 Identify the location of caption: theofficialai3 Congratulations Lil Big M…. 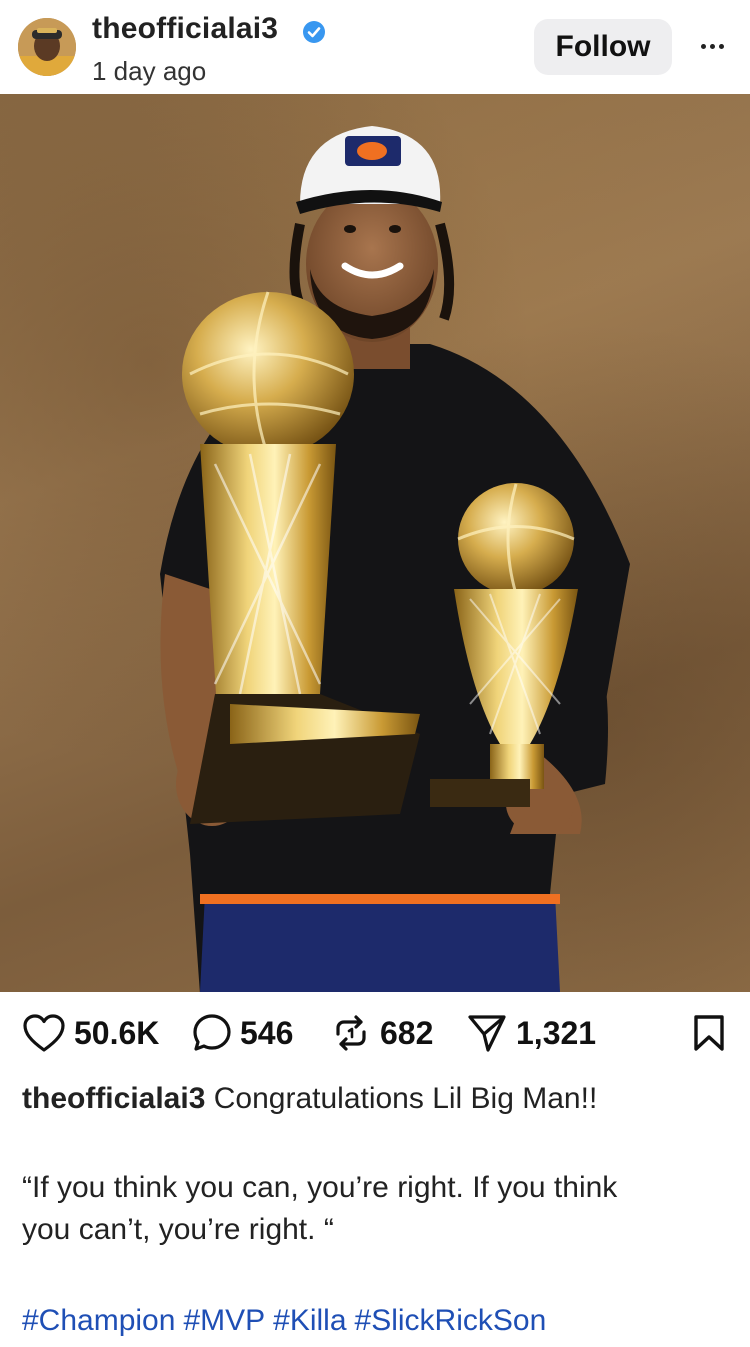
(375, 1099).